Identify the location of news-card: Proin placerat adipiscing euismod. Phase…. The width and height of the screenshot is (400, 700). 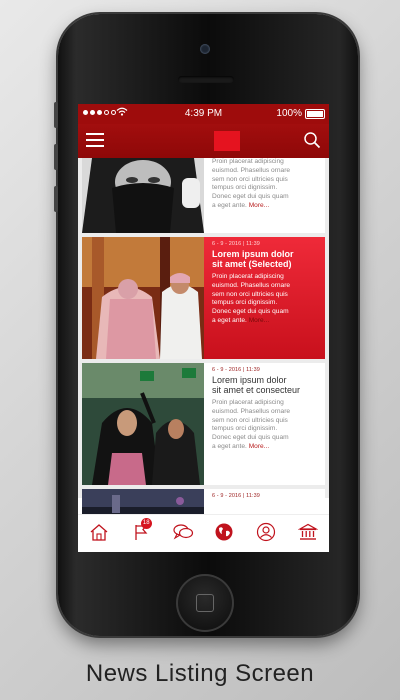
(203, 195).